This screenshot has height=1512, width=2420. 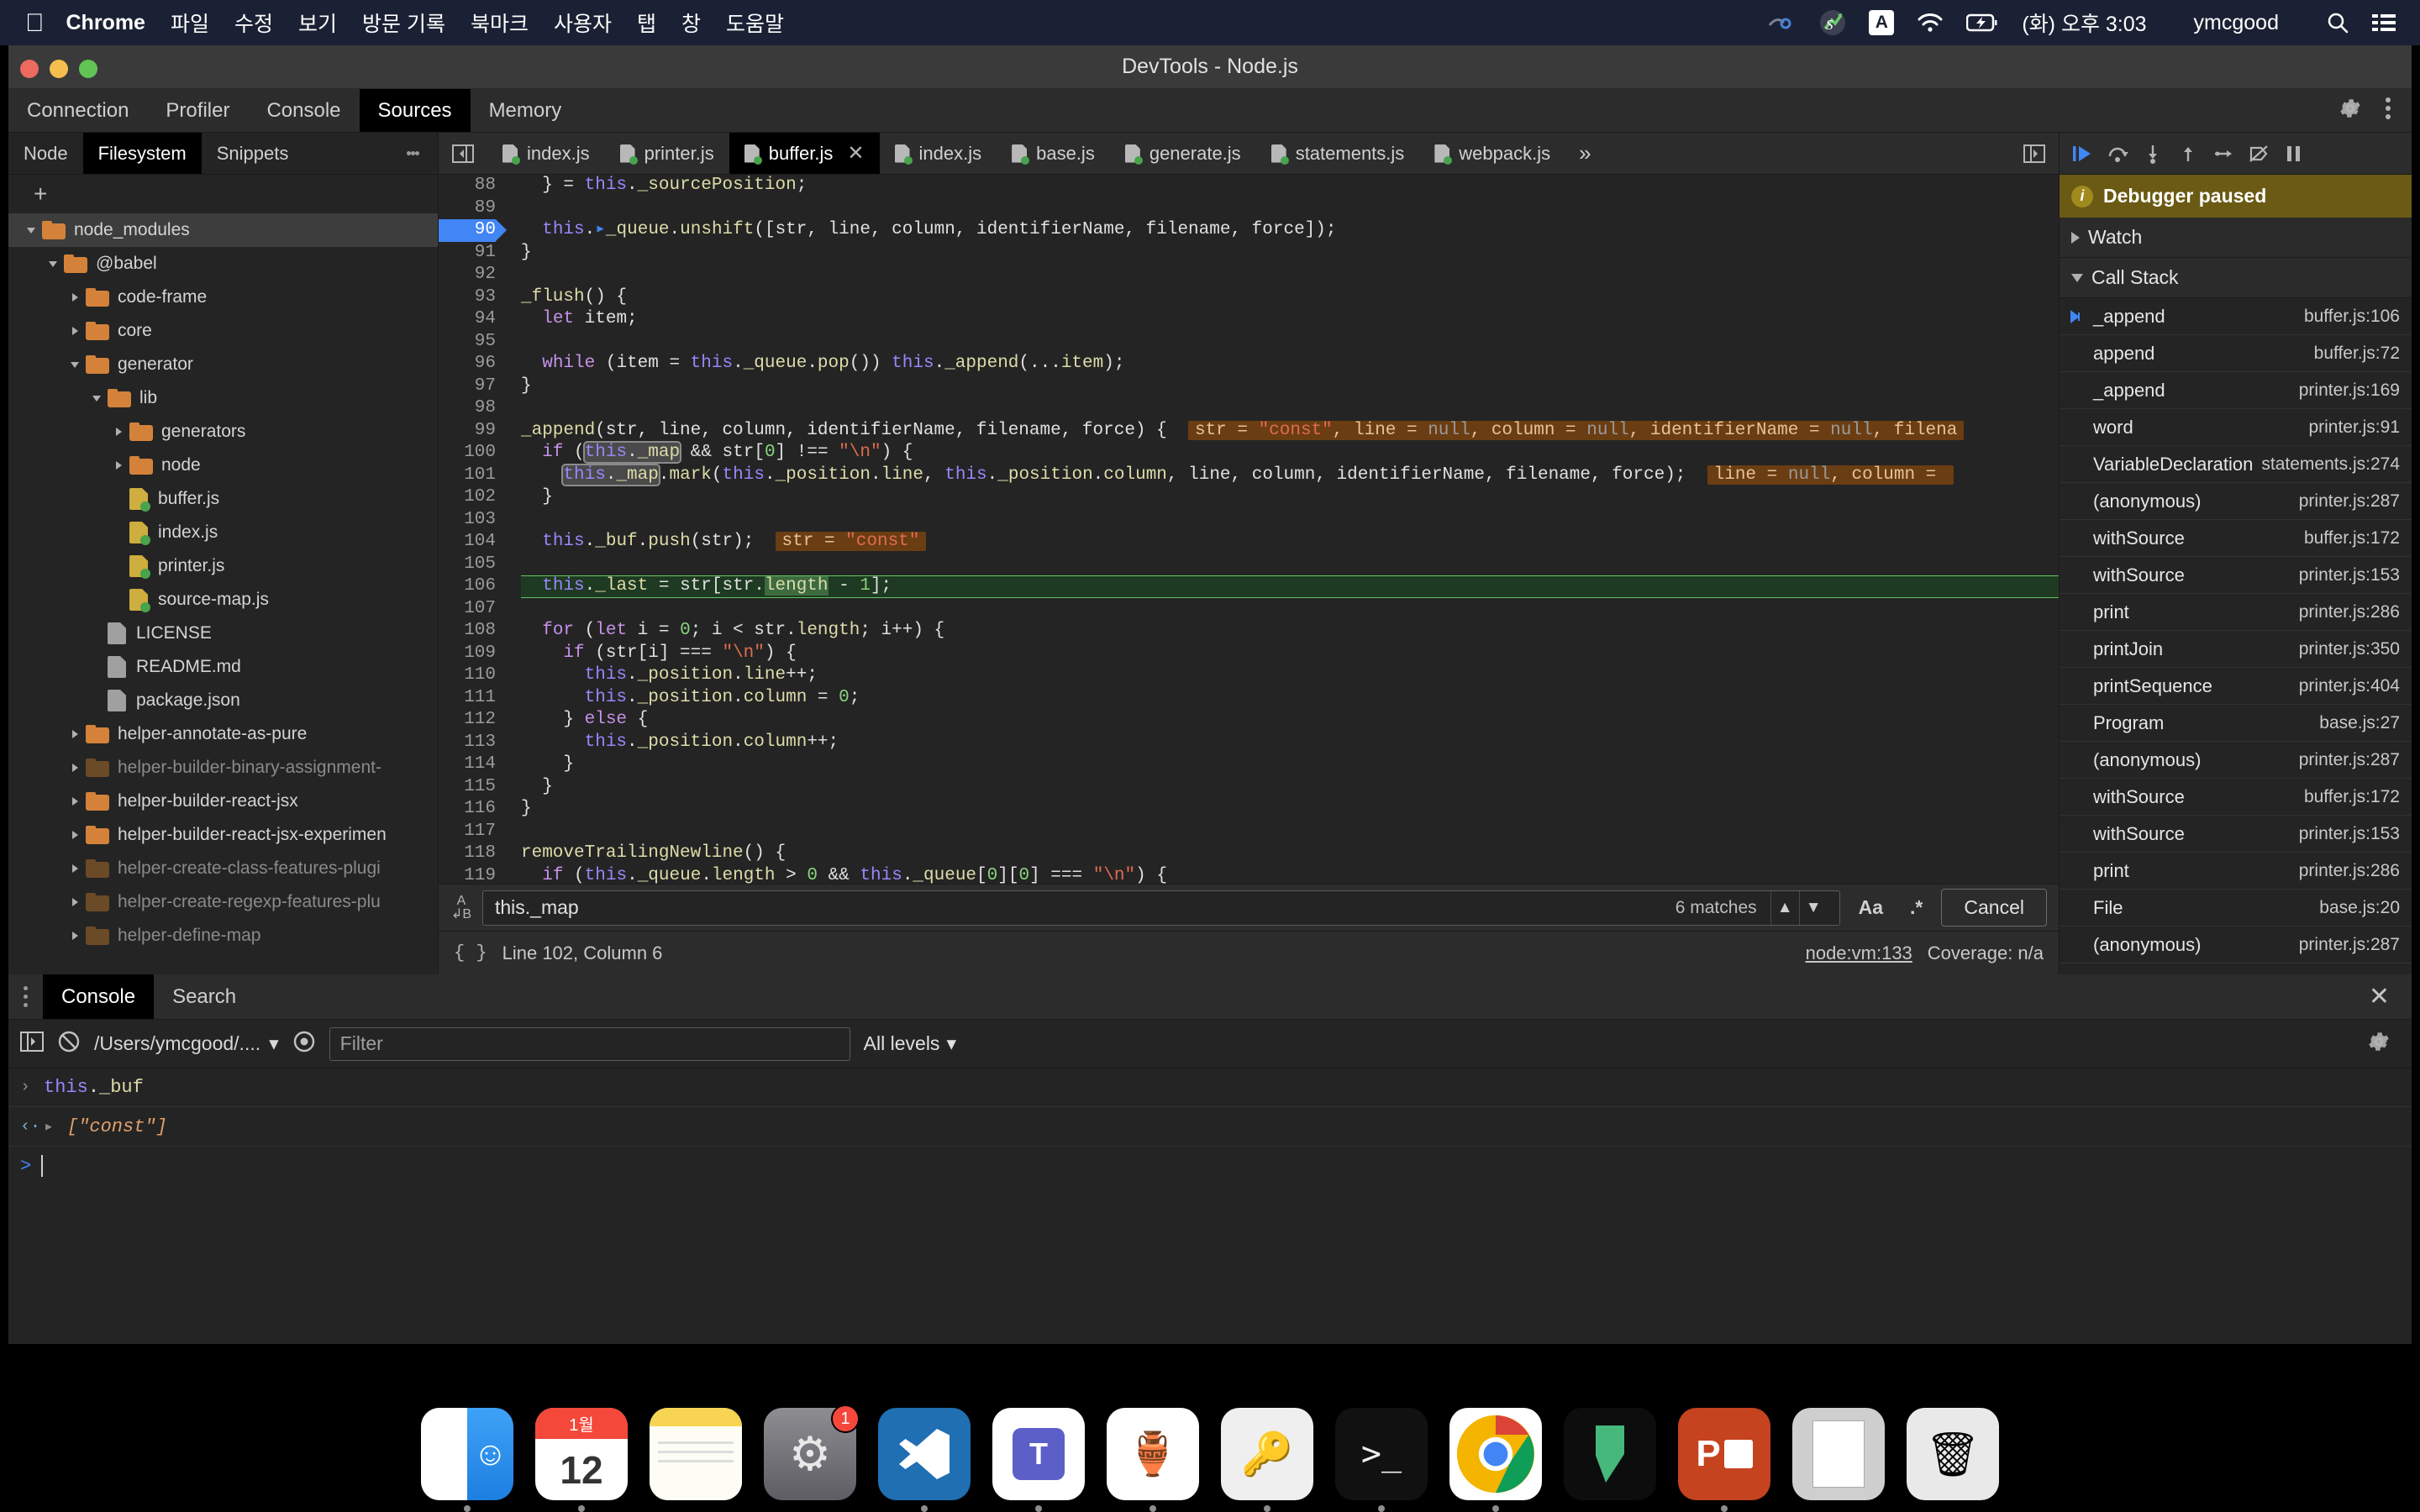 I want to click on call-stack-row: (anonymous) printer.js:287, so click(x=2236, y=760).